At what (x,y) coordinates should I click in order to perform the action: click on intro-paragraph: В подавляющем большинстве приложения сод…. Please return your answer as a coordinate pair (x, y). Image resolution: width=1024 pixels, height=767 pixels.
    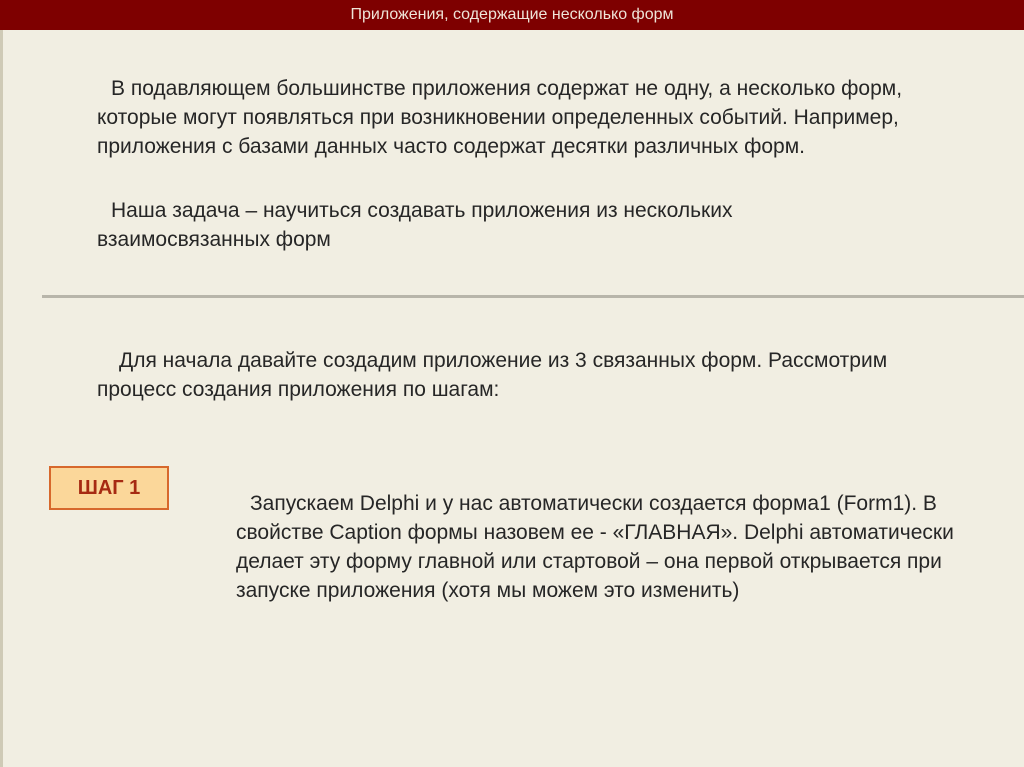
    Looking at the image, I should click on (512, 117).